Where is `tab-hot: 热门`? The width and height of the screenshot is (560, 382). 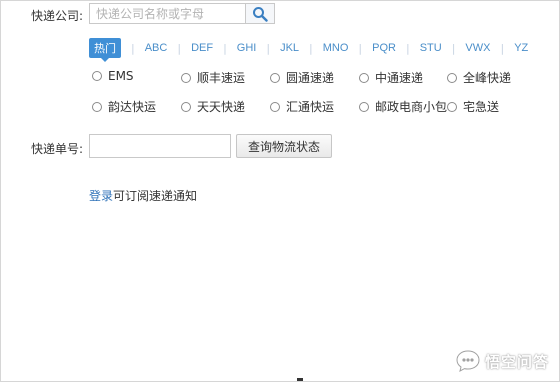 tab-hot: 热门 is located at coordinates (105, 50).